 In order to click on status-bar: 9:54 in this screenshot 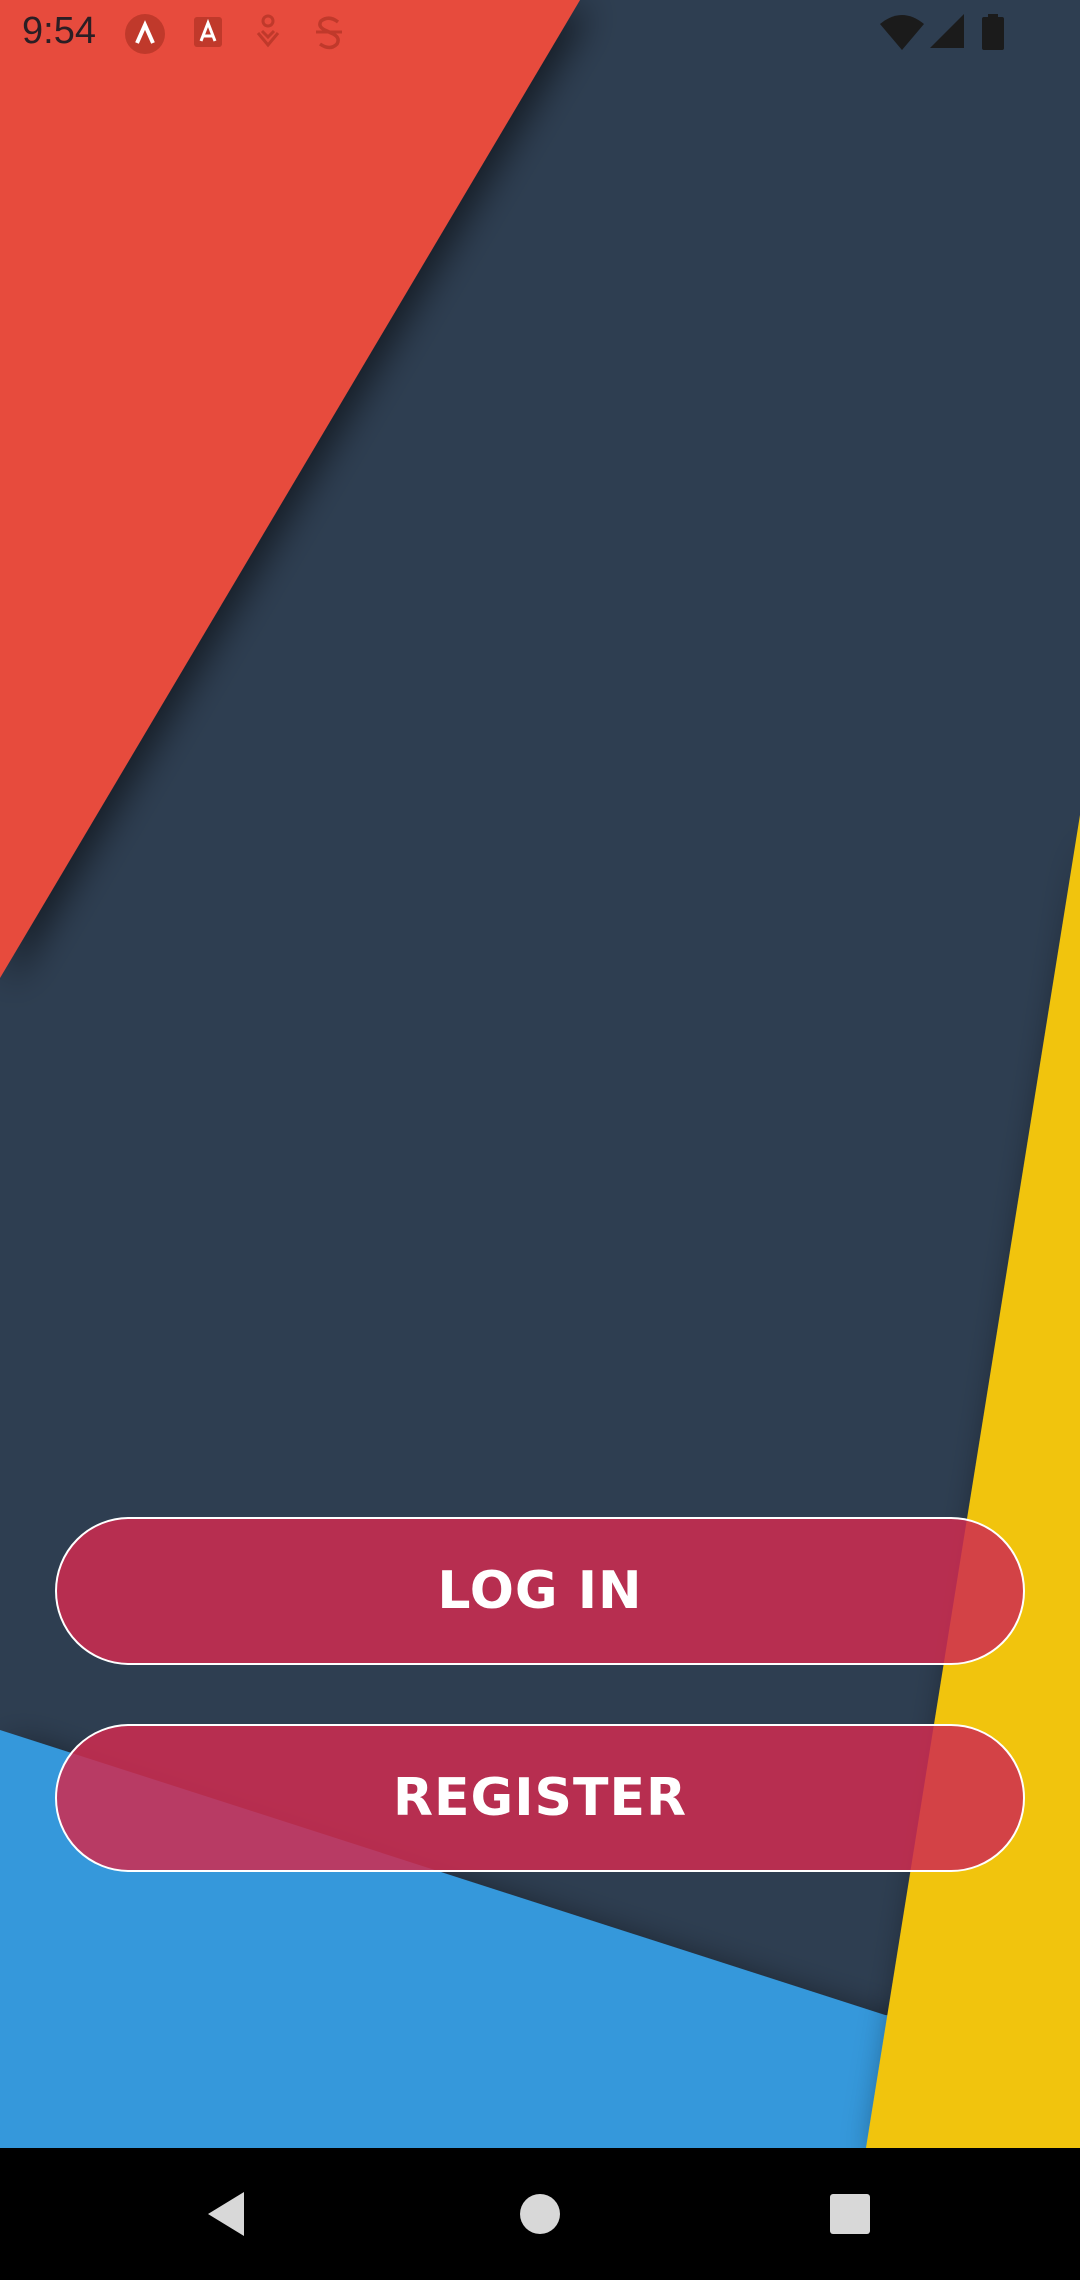, I will do `click(540, 33)`.